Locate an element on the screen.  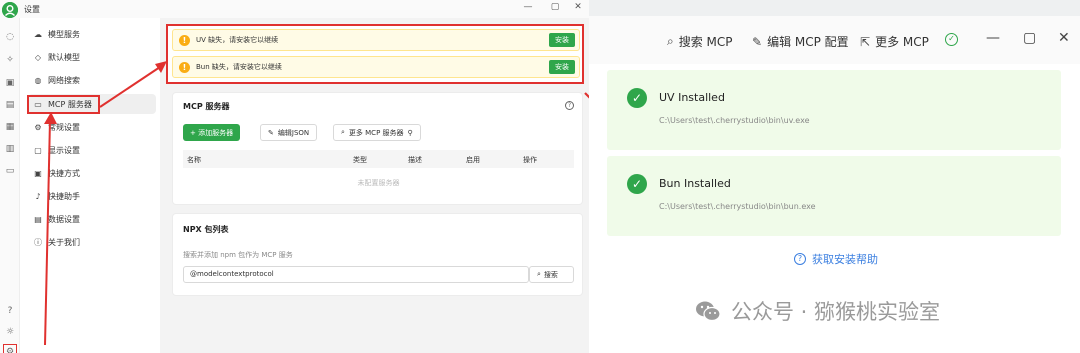
window-title: 设置 is located at coordinates (32, 9).